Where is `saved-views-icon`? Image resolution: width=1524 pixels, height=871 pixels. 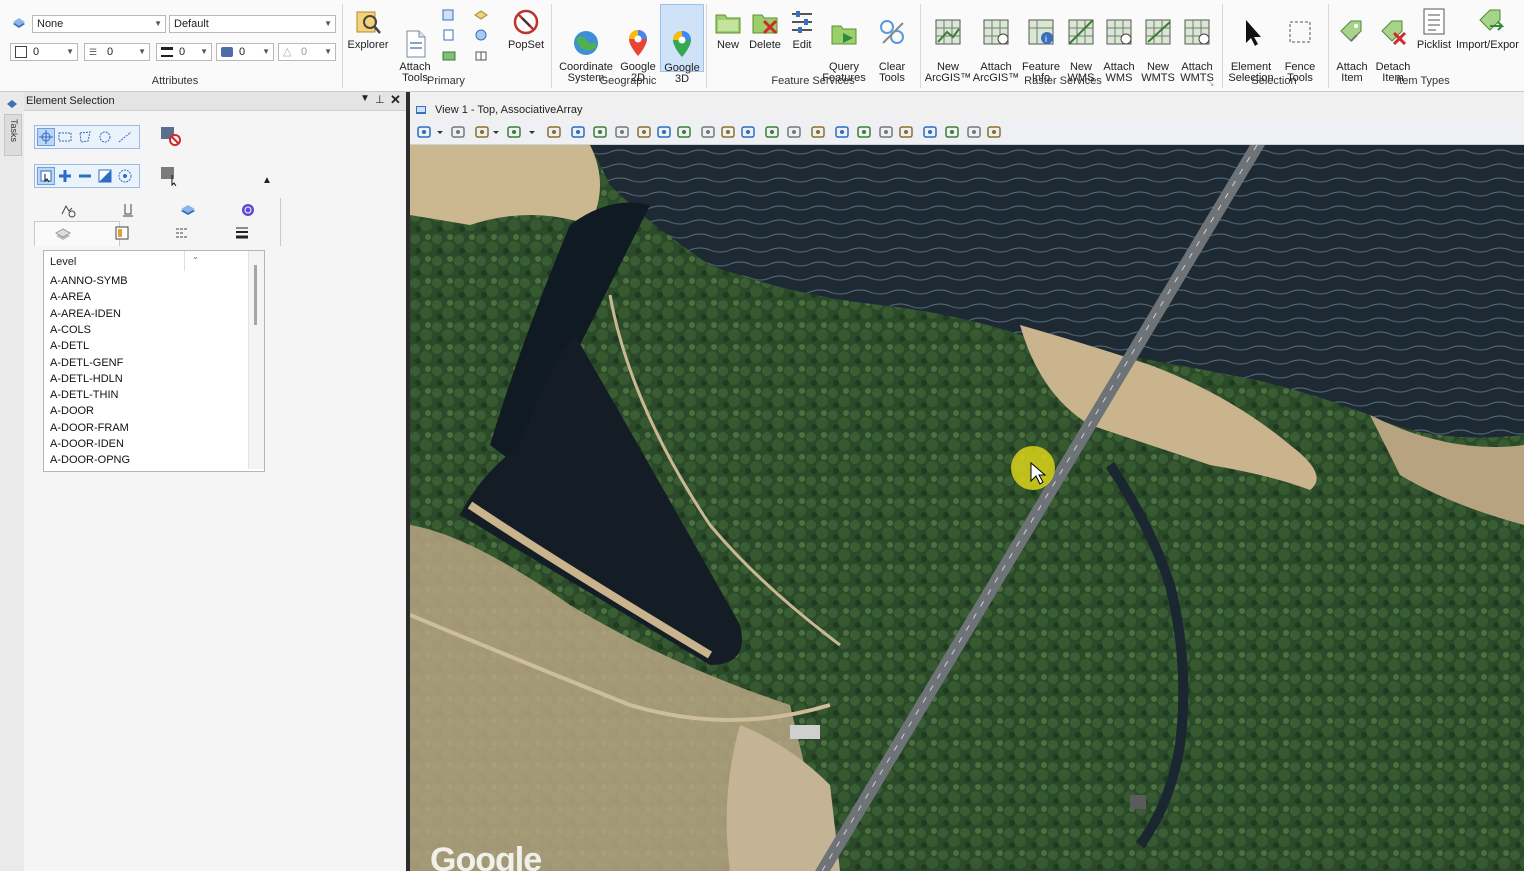 saved-views-icon is located at coordinates (449, 56).